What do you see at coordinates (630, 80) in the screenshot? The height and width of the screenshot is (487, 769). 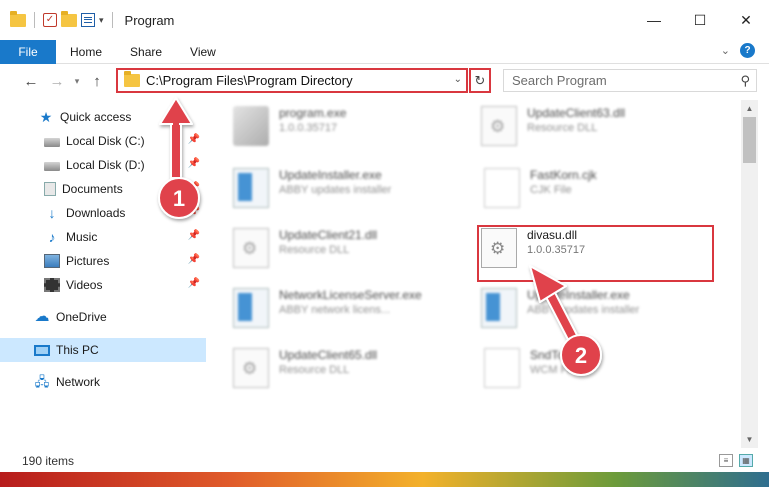 I see `search-input: Search Program ⚲` at bounding box center [630, 80].